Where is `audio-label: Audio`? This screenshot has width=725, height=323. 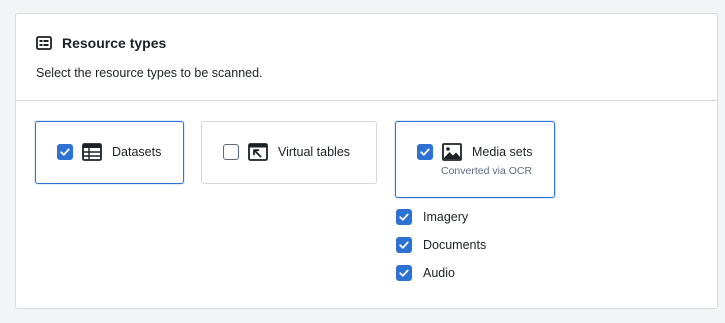 audio-label: Audio is located at coordinates (439, 273).